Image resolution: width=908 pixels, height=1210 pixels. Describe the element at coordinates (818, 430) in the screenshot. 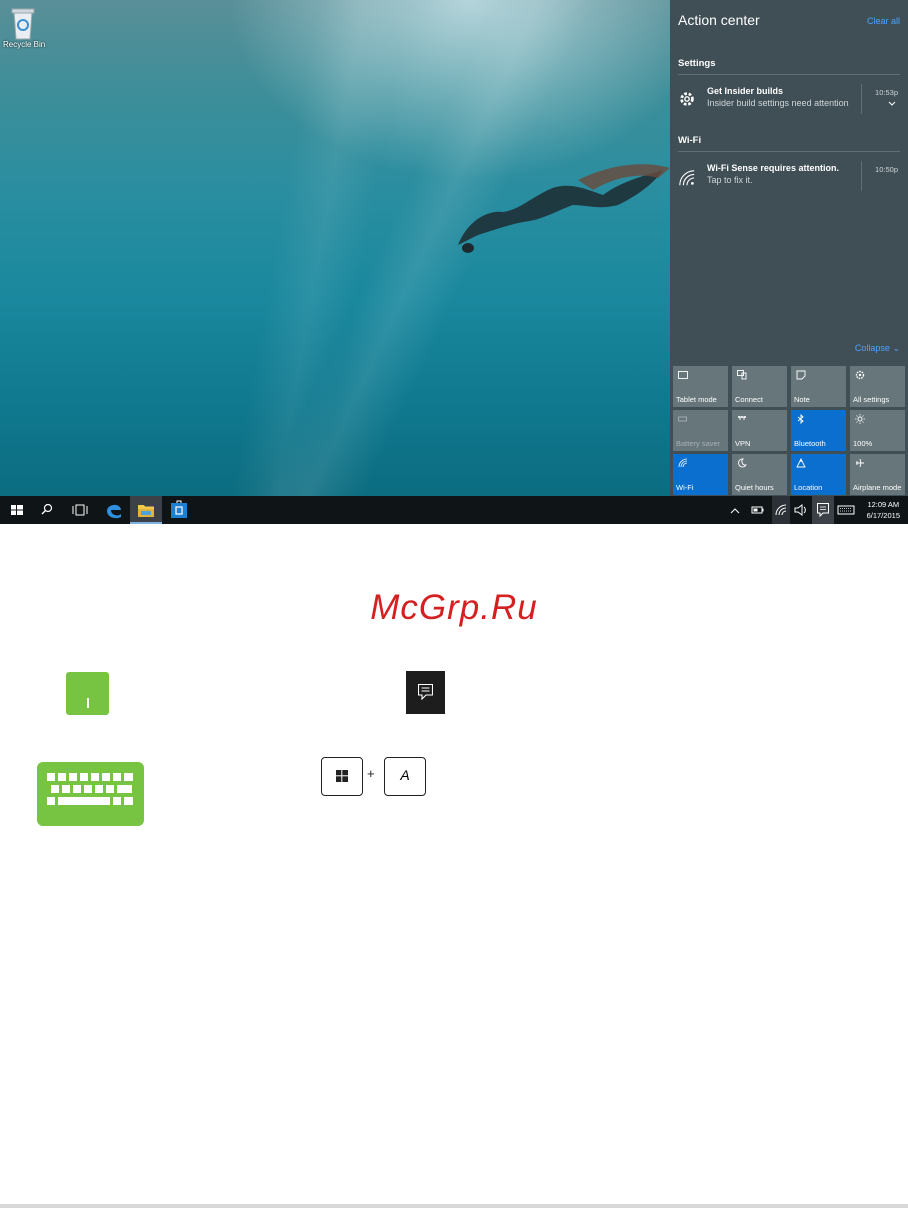

I see `quick-action-bluetooth: Bluetooth` at that location.